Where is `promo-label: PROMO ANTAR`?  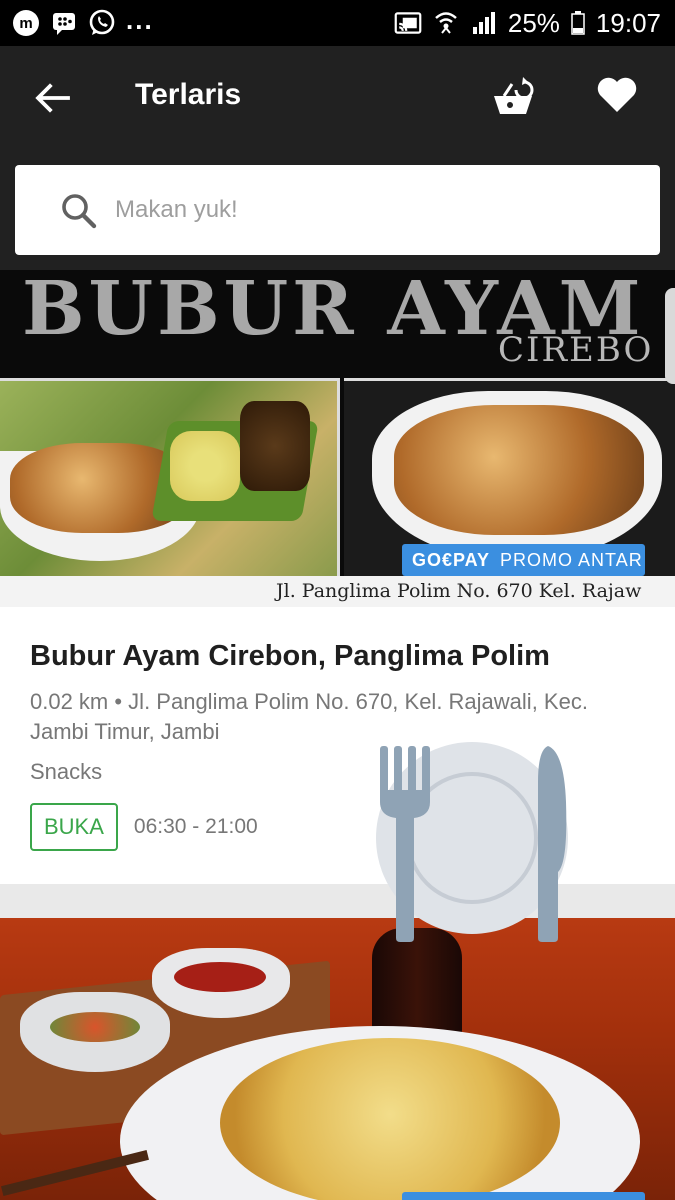
promo-label: PROMO ANTAR is located at coordinates (571, 559).